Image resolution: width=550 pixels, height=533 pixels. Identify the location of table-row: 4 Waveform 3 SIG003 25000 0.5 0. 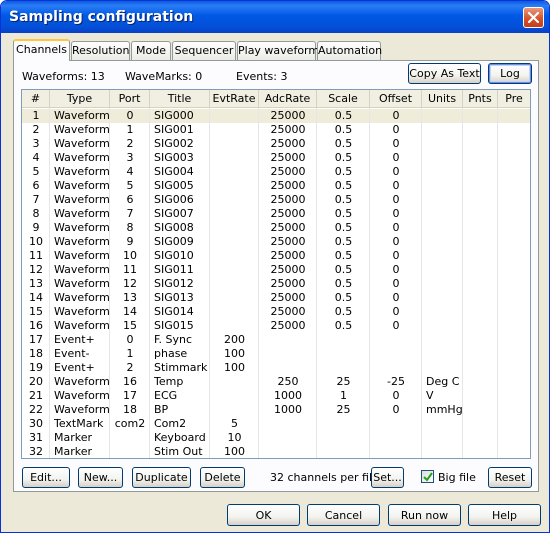
(276, 158).